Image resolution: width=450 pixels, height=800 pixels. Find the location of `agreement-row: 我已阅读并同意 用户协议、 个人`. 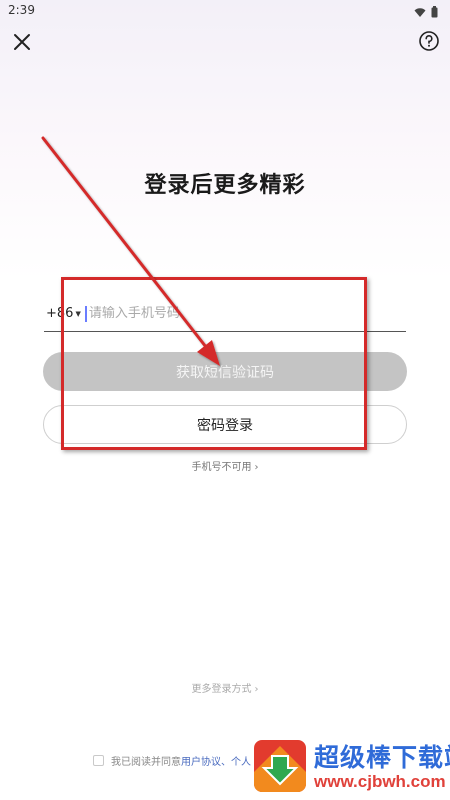

agreement-row: 我已阅读并同意 用户协议、 个人 is located at coordinates (172, 760).